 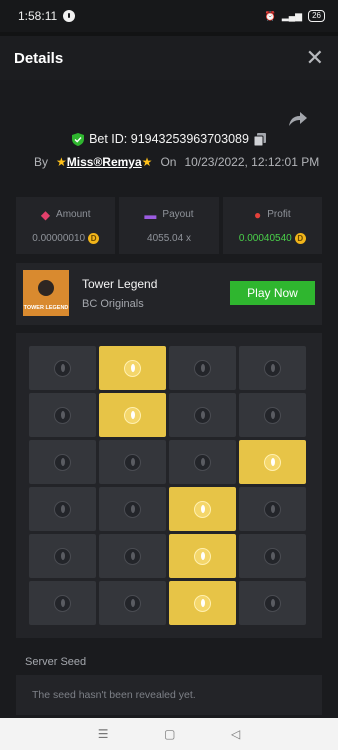 What do you see at coordinates (73, 214) in the screenshot?
I see `stat-label: Amount` at bounding box center [73, 214].